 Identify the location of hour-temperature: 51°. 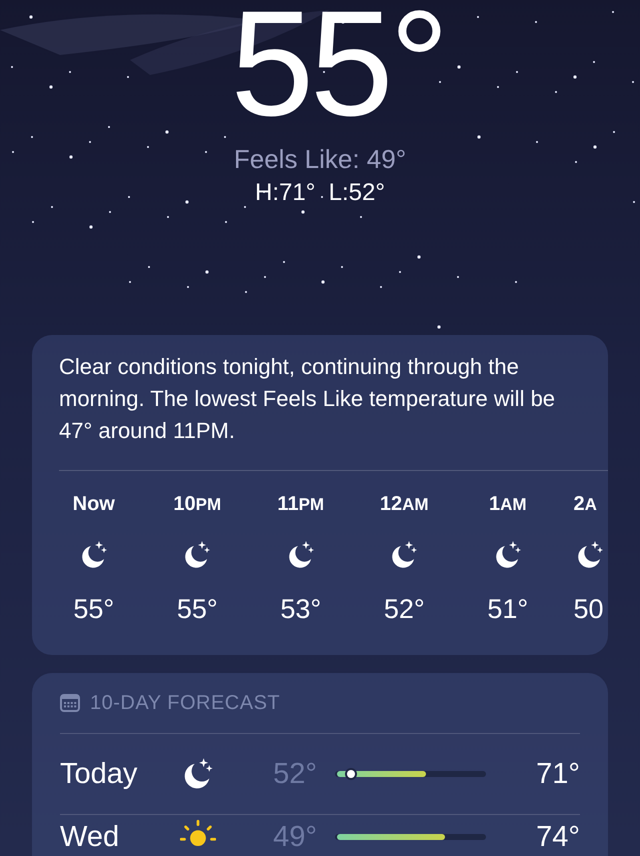
(507, 609).